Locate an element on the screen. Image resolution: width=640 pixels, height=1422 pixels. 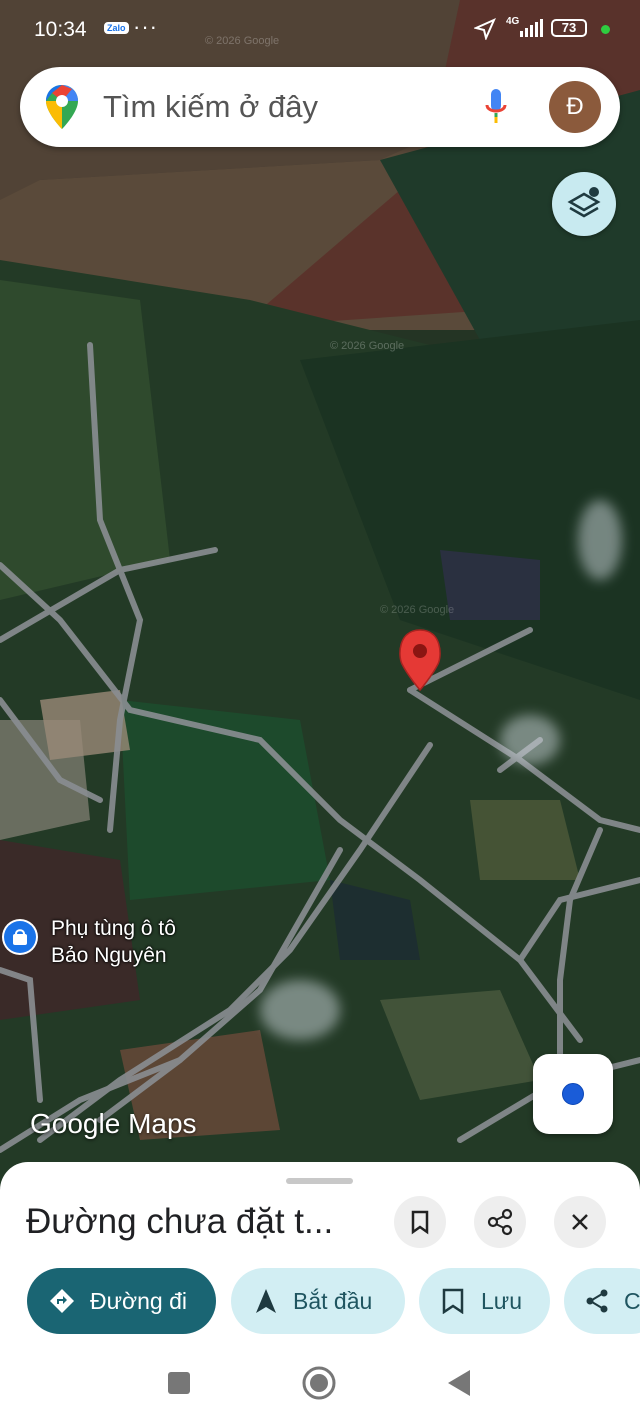
more-notifications-icon: ··· is located at coordinates (145, 26).